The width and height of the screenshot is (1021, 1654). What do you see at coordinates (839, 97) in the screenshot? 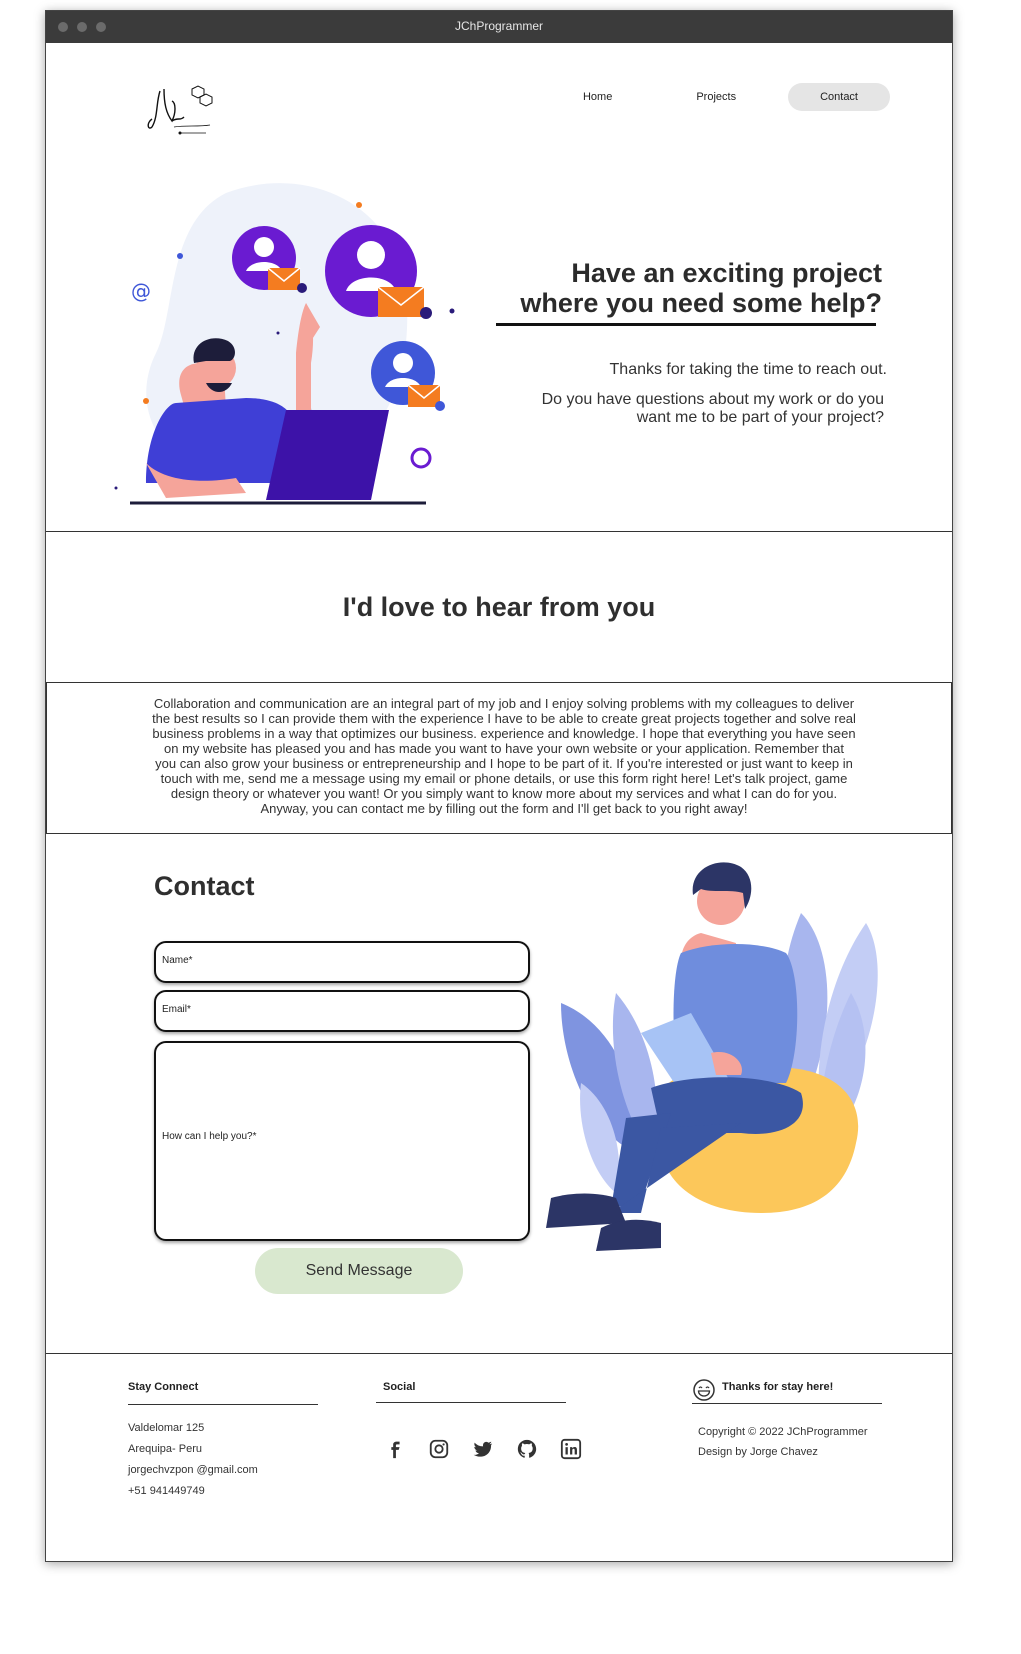
I see `nav-contact: Contact` at bounding box center [839, 97].